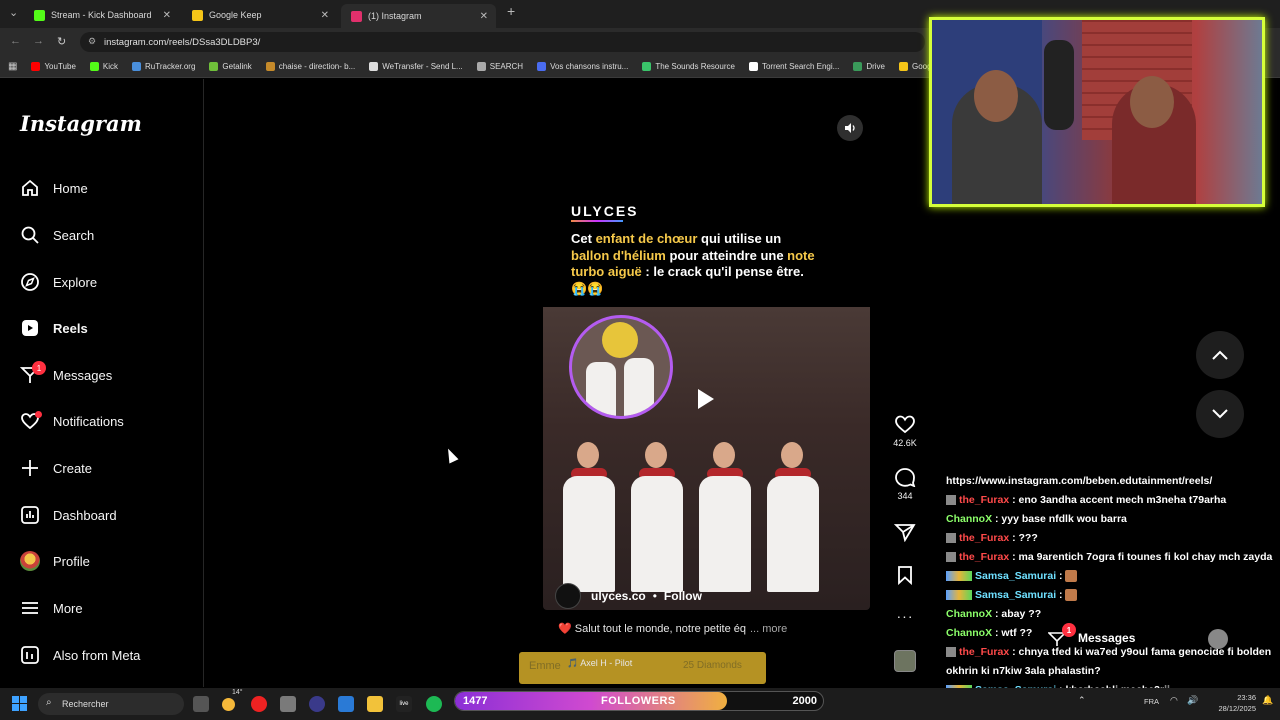 This screenshot has height=720, width=1280. What do you see at coordinates (13, 12) in the screenshot?
I see `tab-list-icon: ⌄` at bounding box center [13, 12].